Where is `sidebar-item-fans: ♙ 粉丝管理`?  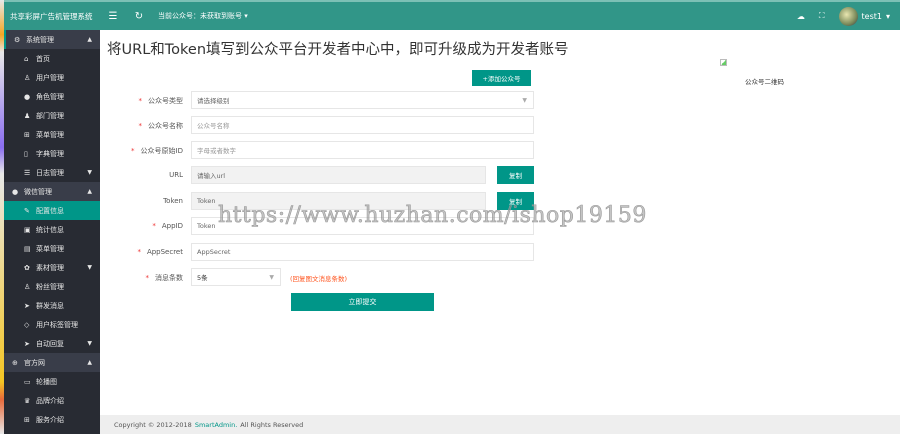
sidebar-item-fans: ♙ 粉丝管理 is located at coordinates (52, 286).